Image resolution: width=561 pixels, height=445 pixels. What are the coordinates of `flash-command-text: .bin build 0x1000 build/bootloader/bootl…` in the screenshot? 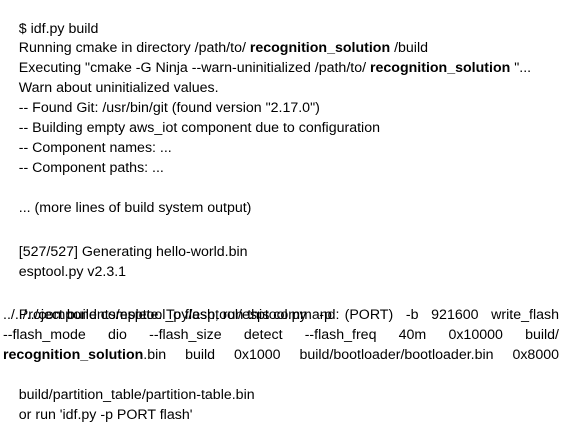 It's located at (351, 355).